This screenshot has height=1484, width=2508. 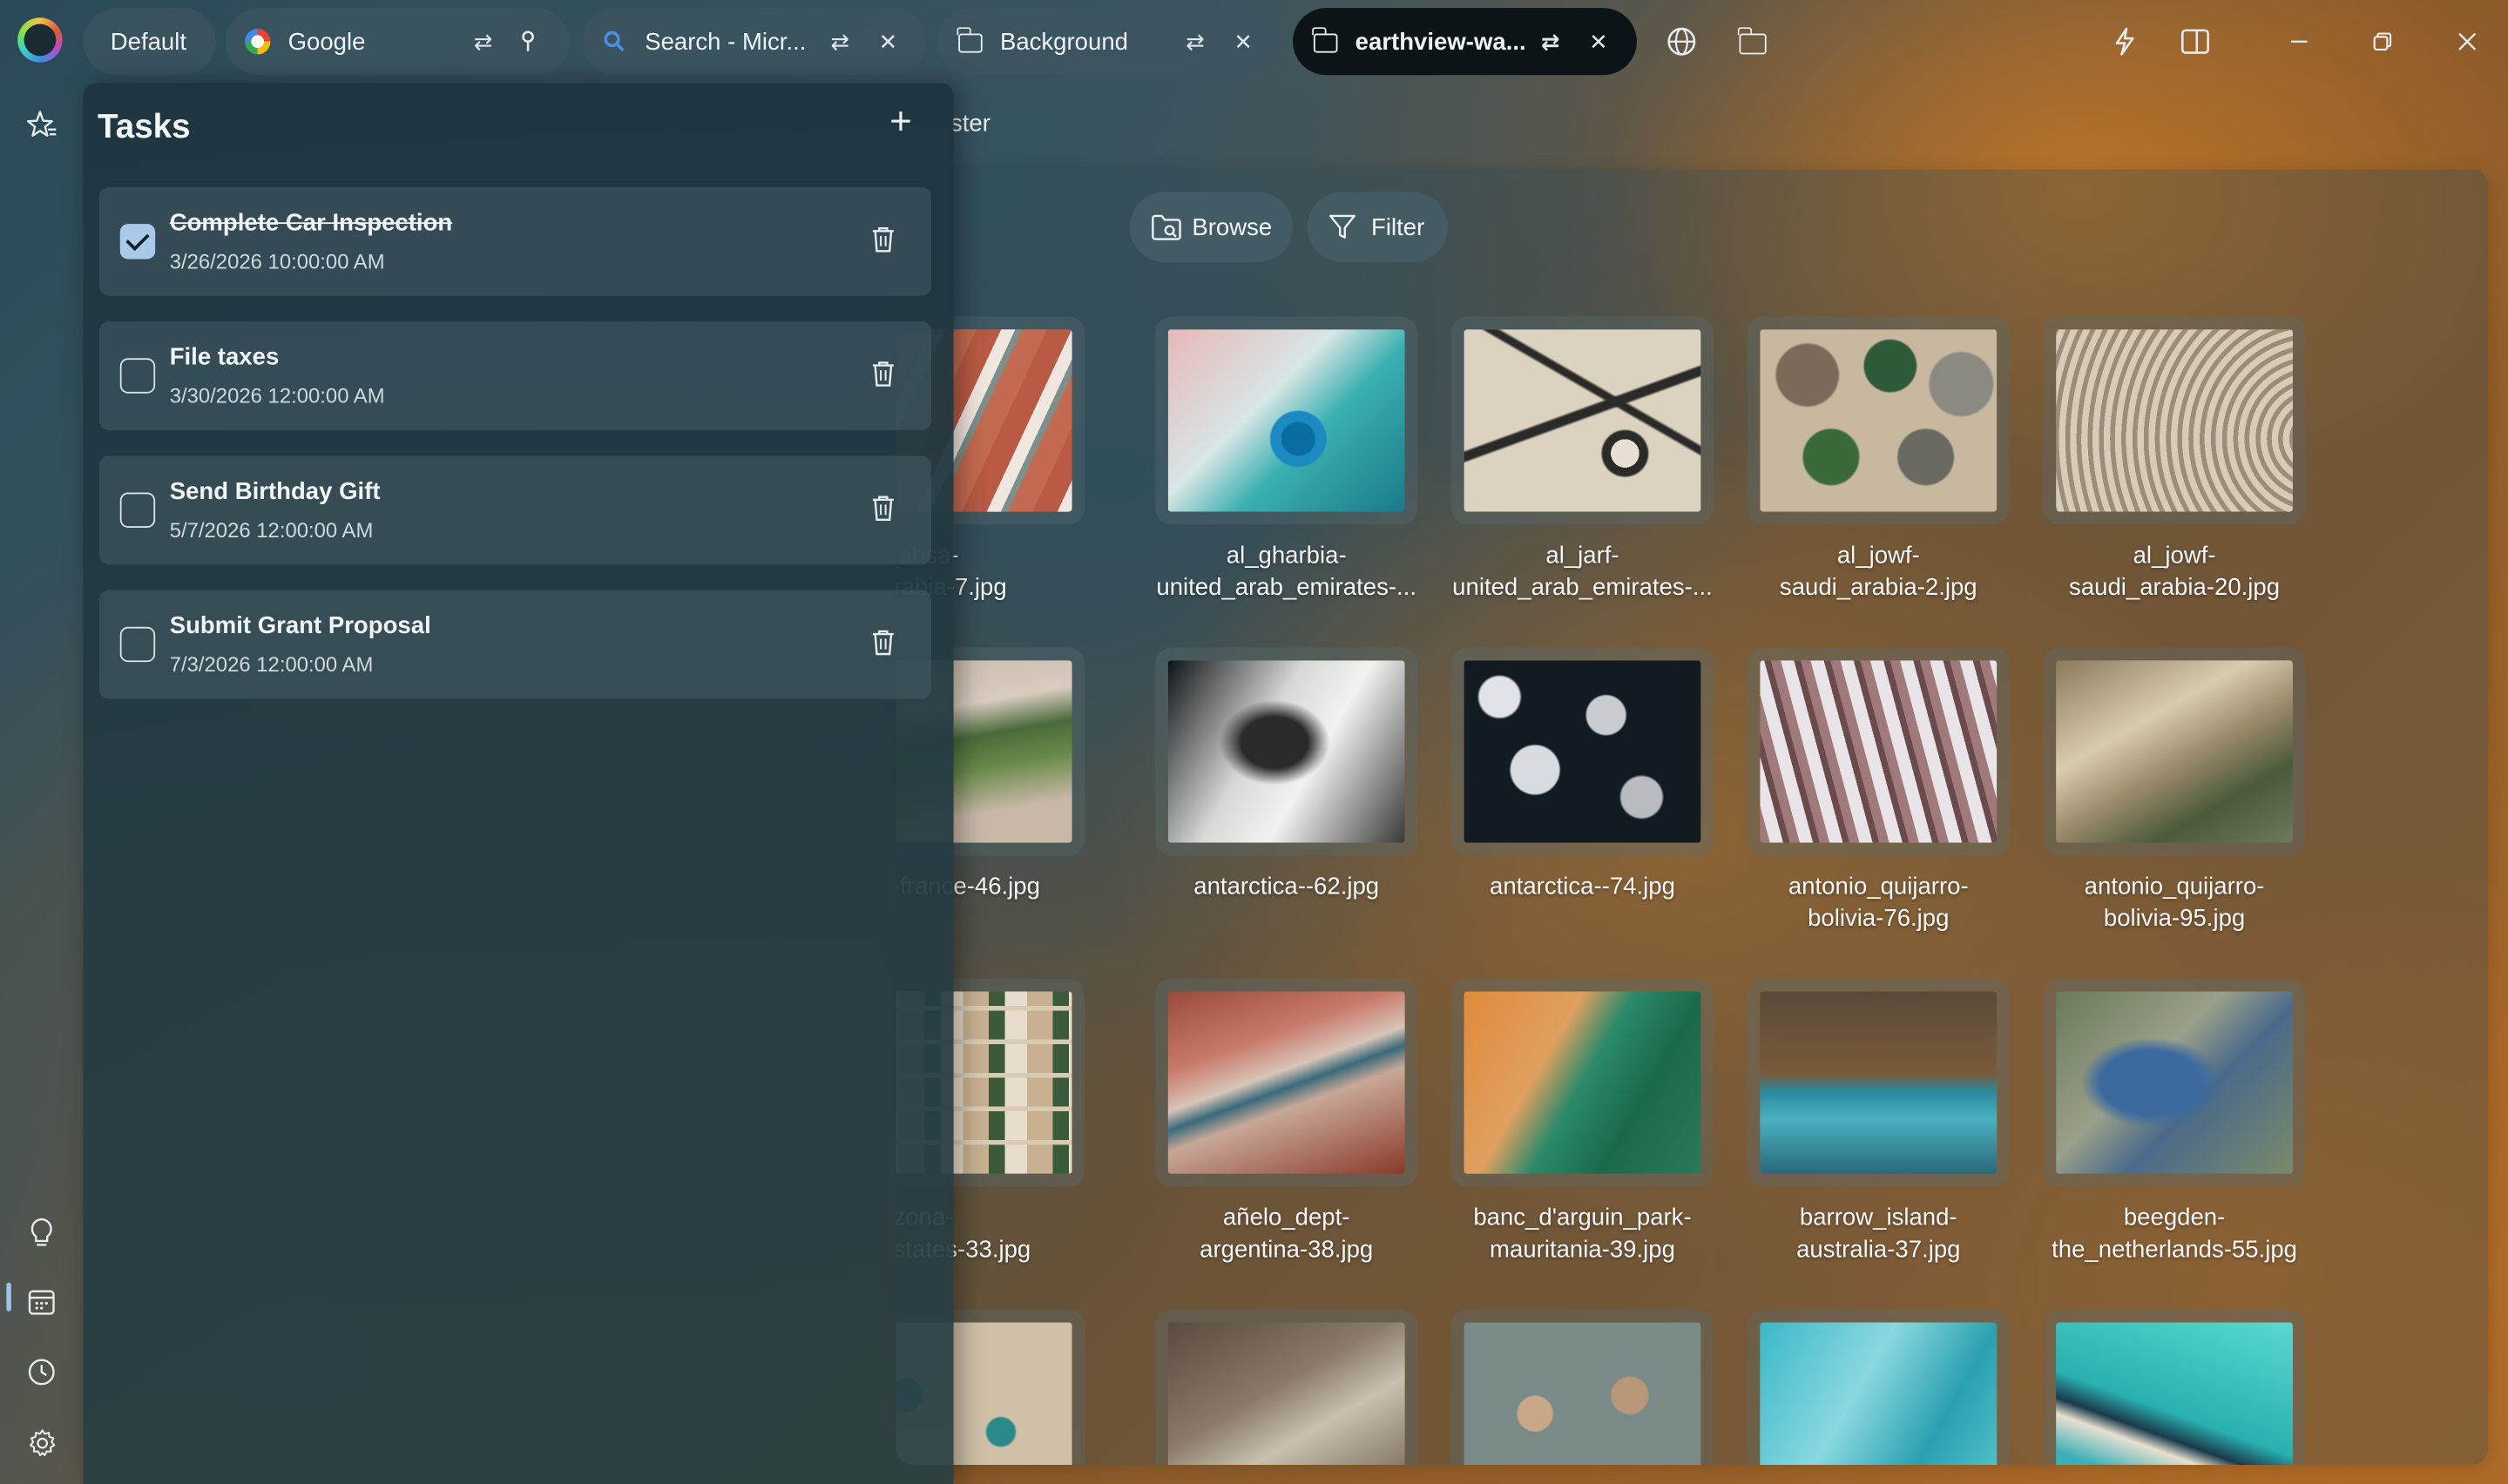 What do you see at coordinates (532, 41) in the screenshot?
I see `pin-icon` at bounding box center [532, 41].